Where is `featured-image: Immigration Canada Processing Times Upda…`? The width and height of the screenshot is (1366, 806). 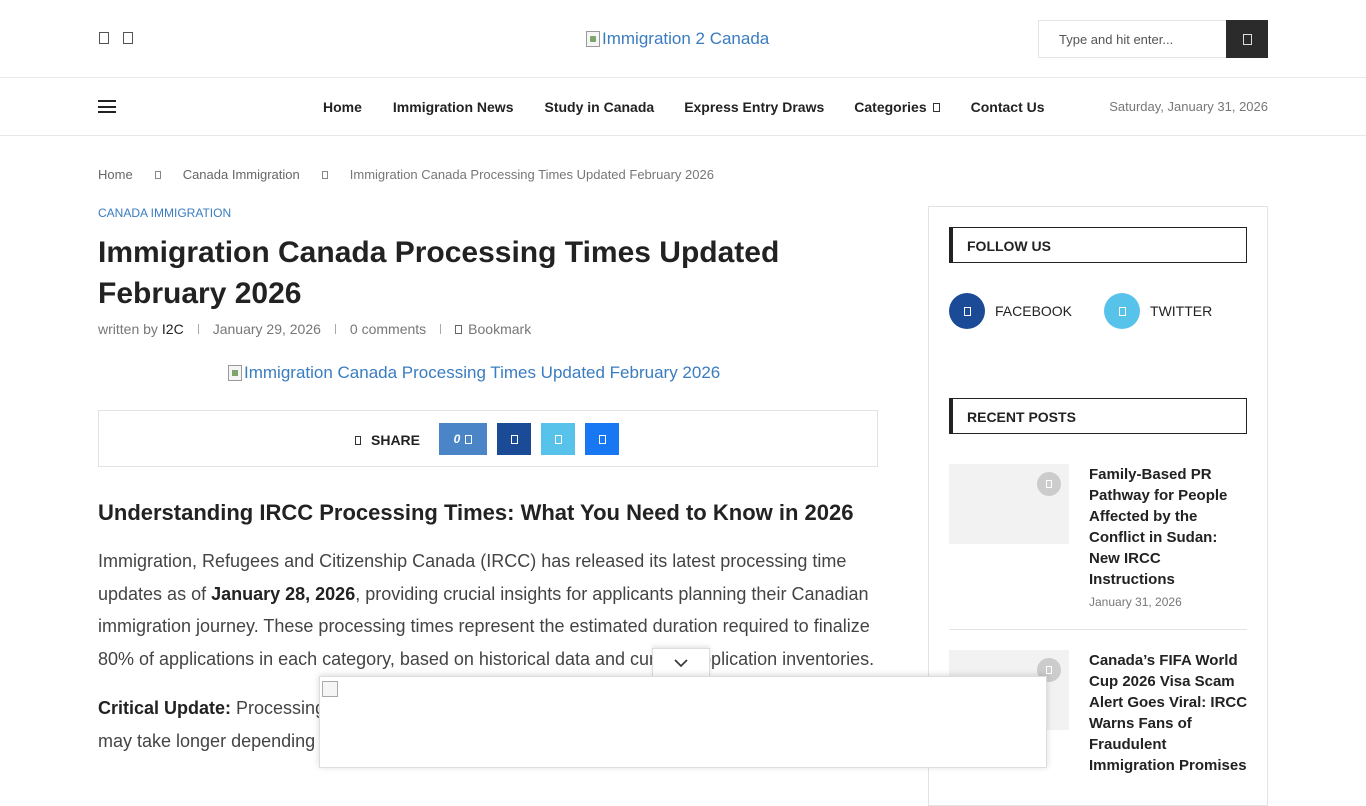
featured-image: Immigration Canada Processing Times Upda… is located at coordinates (474, 373).